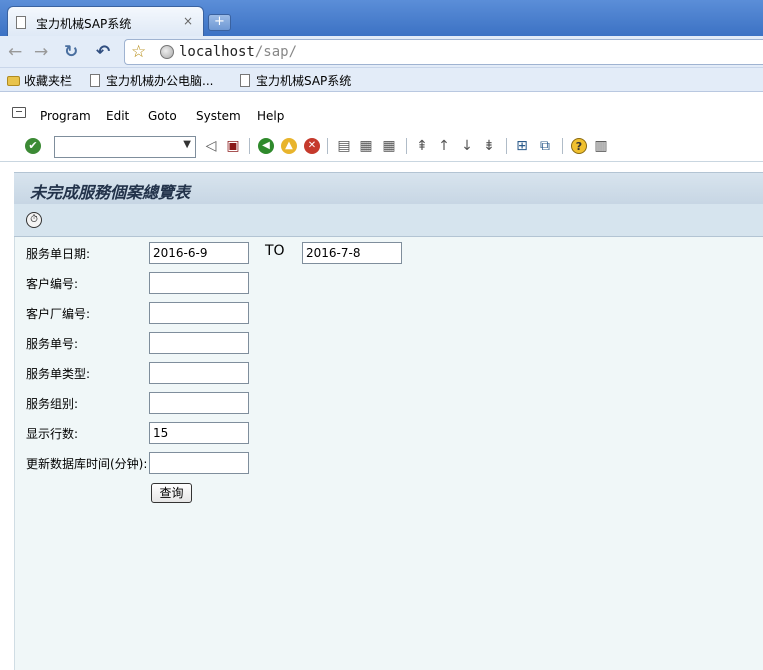 This screenshot has height=670, width=763. What do you see at coordinates (218, 116) in the screenshot?
I see `menu-system: System` at bounding box center [218, 116].